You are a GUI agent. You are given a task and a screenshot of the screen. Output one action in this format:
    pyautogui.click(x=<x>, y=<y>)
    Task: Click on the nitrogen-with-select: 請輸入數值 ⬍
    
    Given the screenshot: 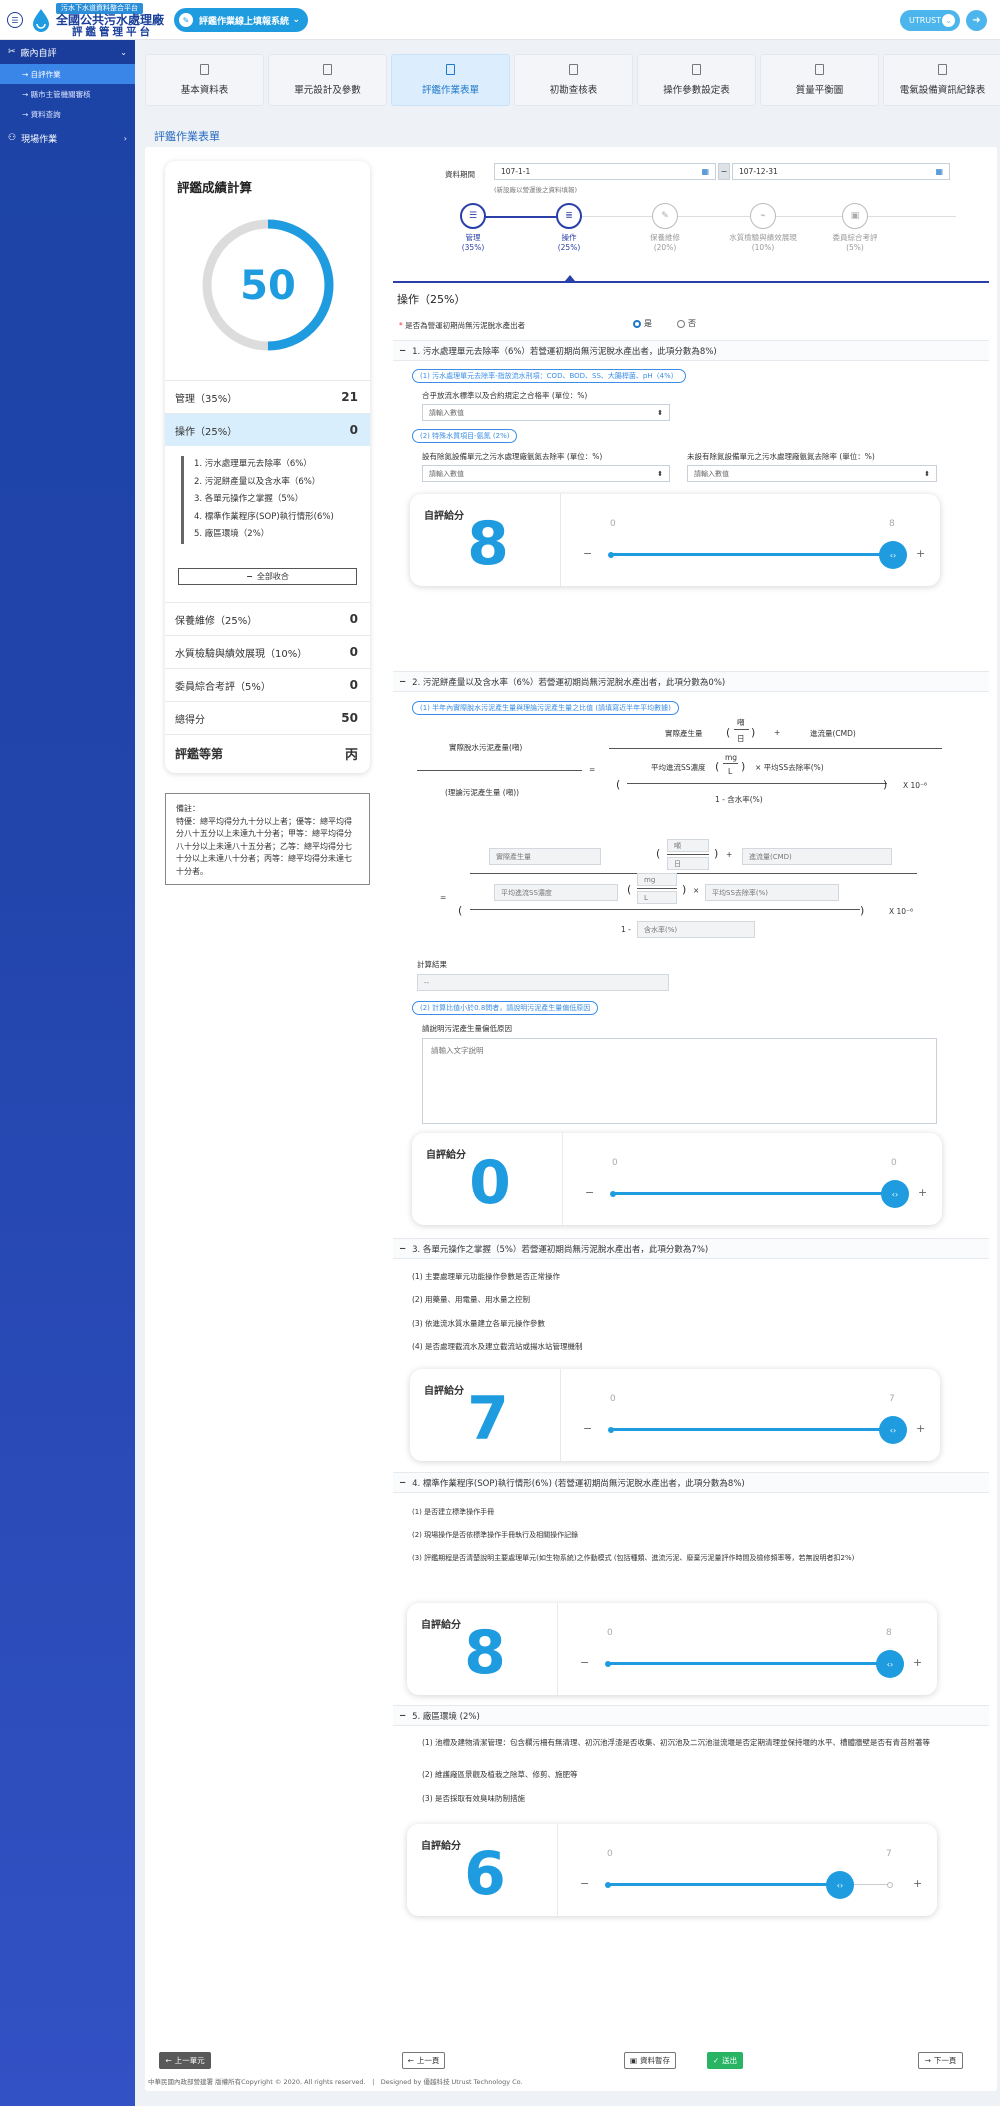 What is the action you would take?
    pyautogui.click(x=546, y=473)
    